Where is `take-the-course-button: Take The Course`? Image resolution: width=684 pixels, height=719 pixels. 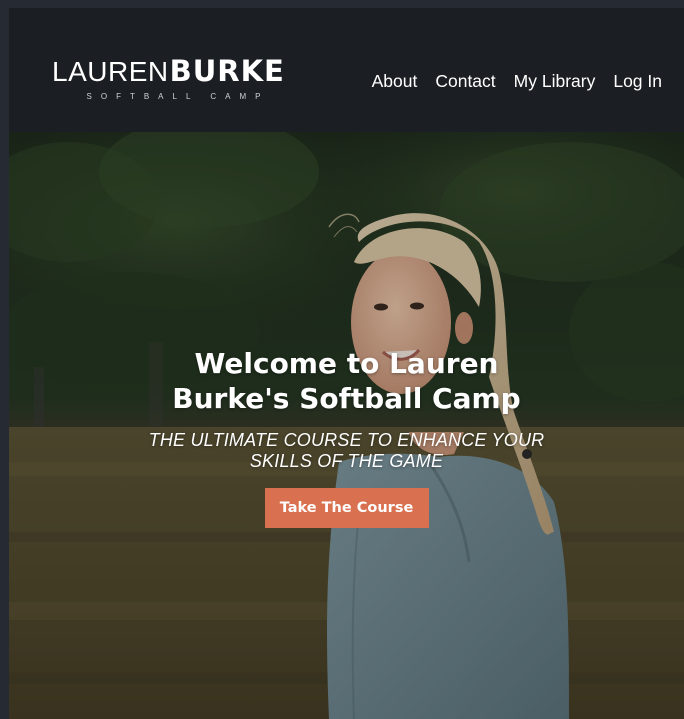
take-the-course-button: Take The Course is located at coordinates (346, 508).